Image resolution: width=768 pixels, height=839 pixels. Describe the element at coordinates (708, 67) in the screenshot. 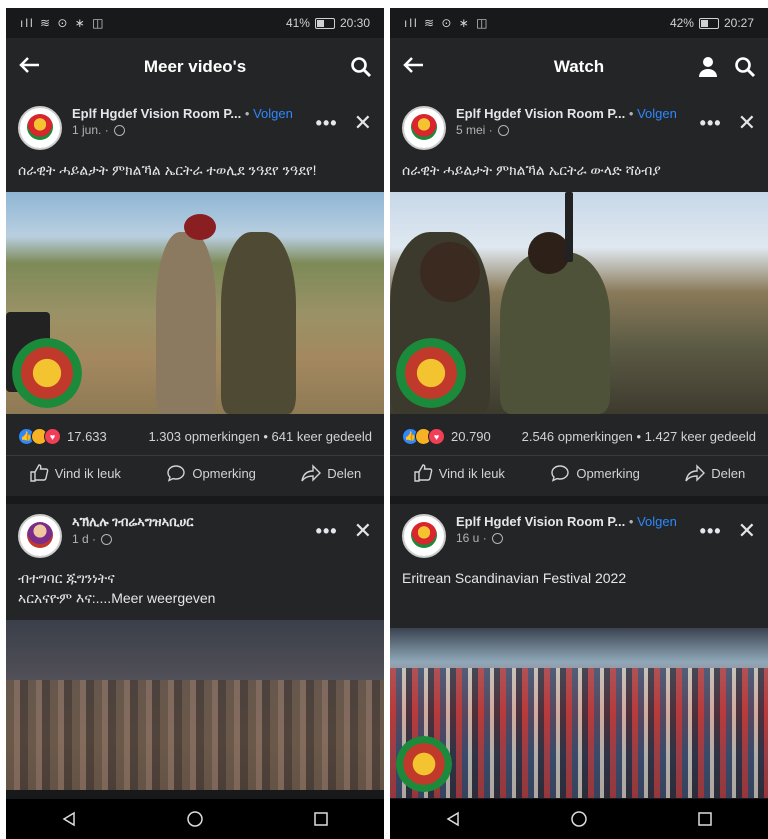

I see `profile-icon` at that location.